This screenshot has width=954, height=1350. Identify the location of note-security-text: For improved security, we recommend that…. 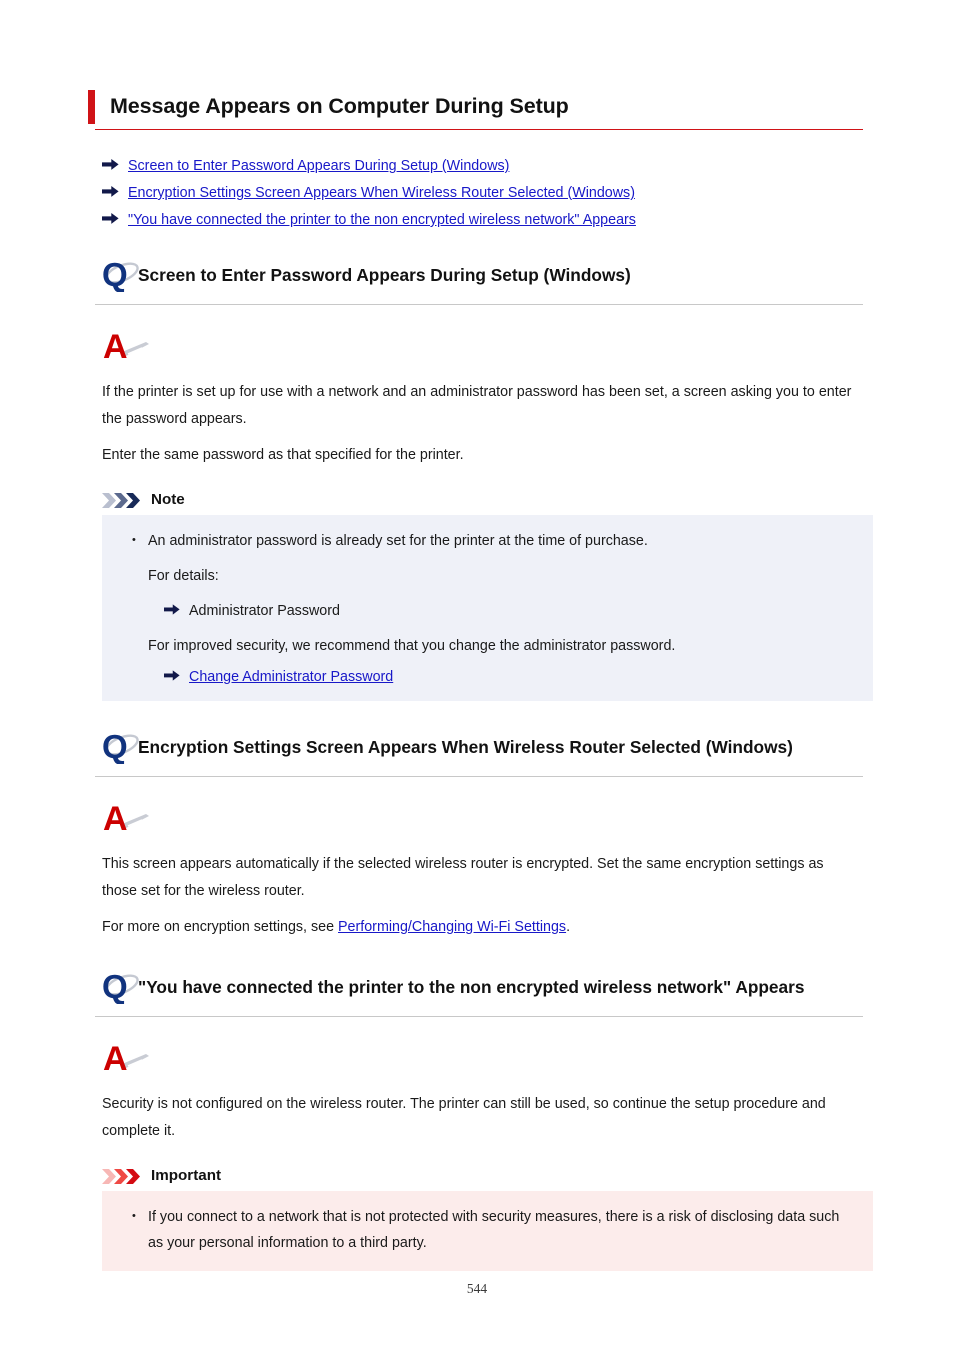
(412, 646).